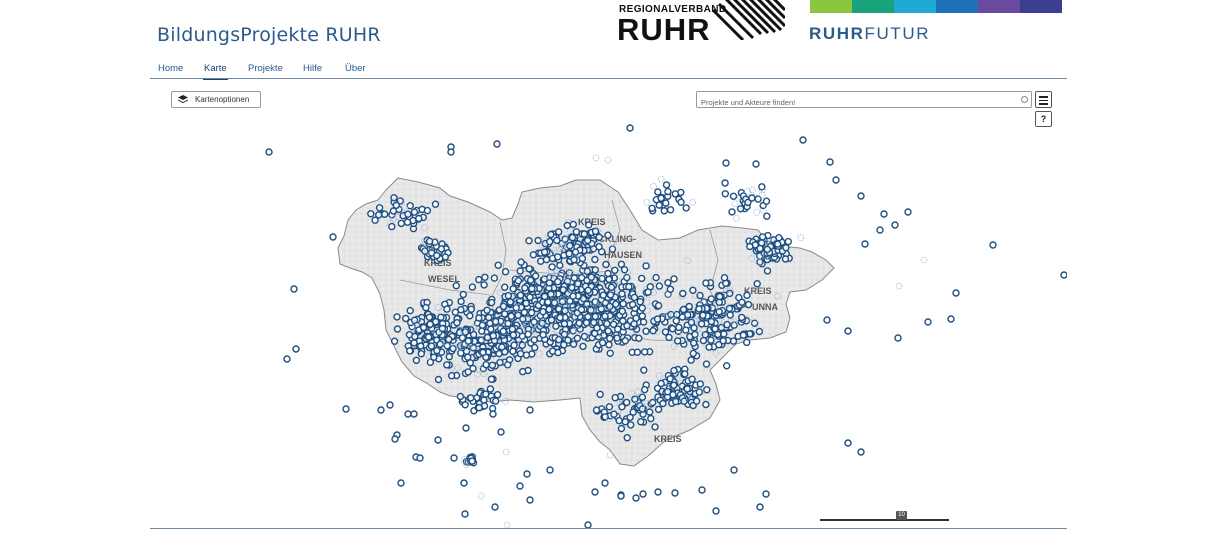 This screenshot has height=540, width=1216. Describe the element at coordinates (1043, 119) in the screenshot. I see `help-button: ?` at that location.